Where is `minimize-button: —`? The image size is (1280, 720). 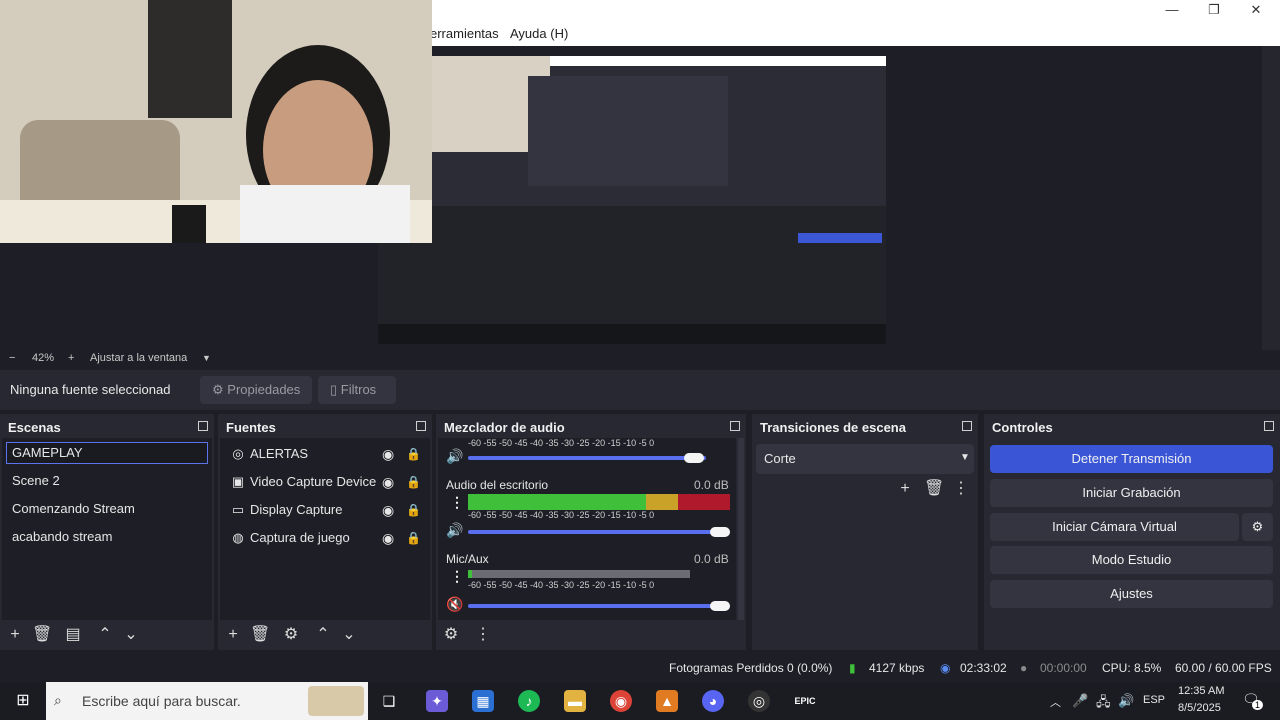 minimize-button: — is located at coordinates (1172, 11).